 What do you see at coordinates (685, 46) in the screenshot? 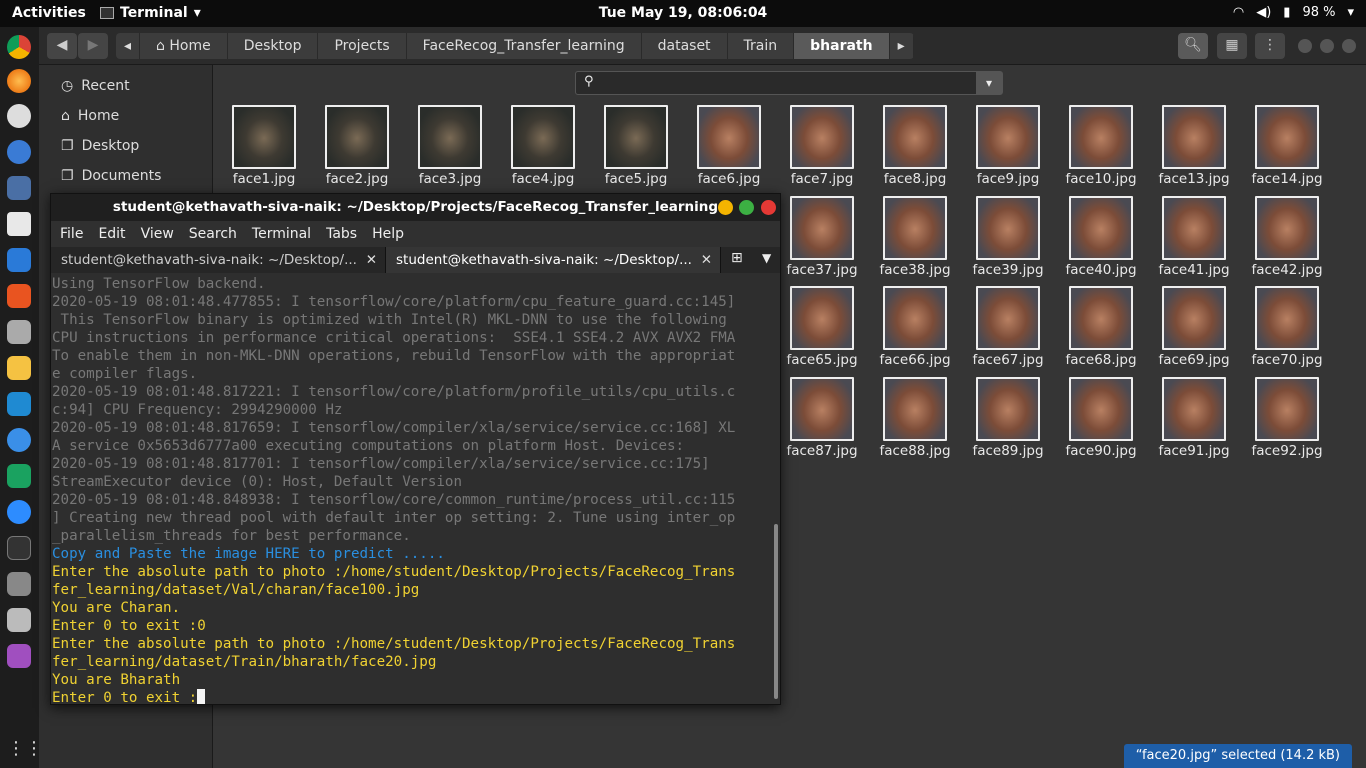
I see `breadcrumb-dataset: dataset` at bounding box center [685, 46].